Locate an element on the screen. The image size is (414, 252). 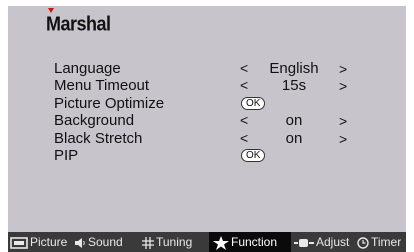
tab-label: Adjust is located at coordinates (333, 242).